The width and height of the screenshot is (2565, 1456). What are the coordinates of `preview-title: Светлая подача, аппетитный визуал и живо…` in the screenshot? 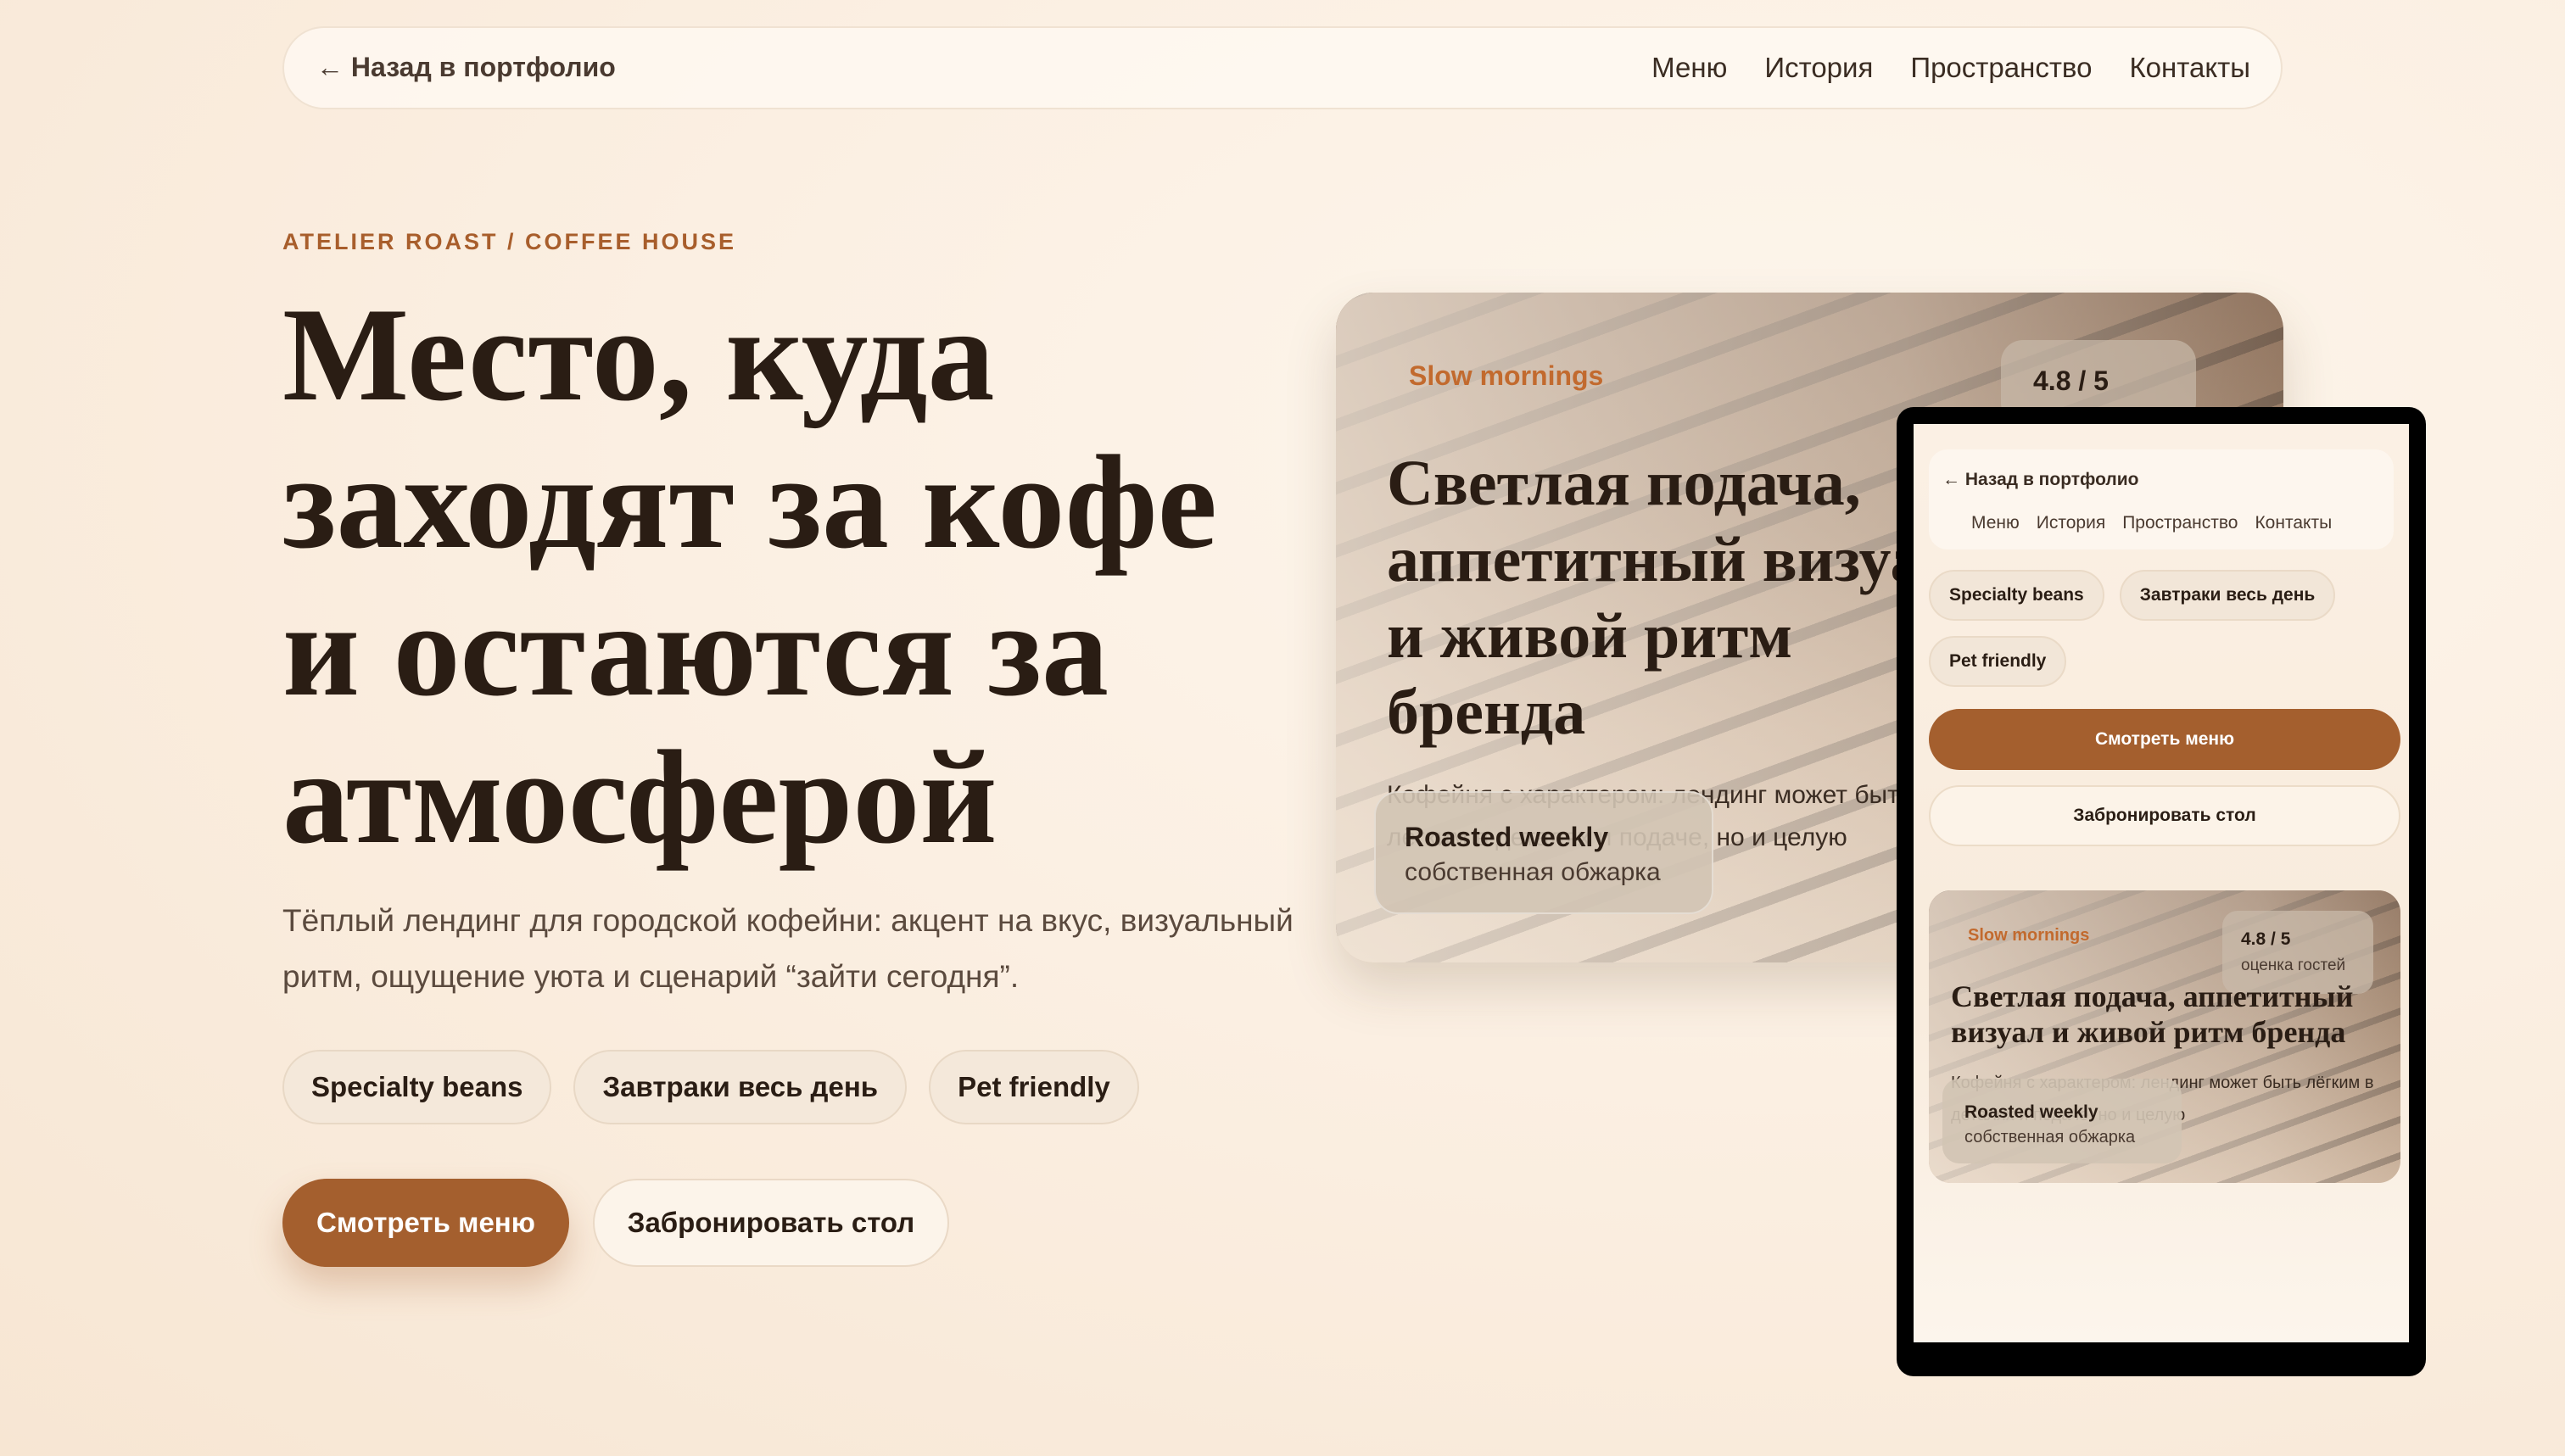 It's located at (1673, 598).